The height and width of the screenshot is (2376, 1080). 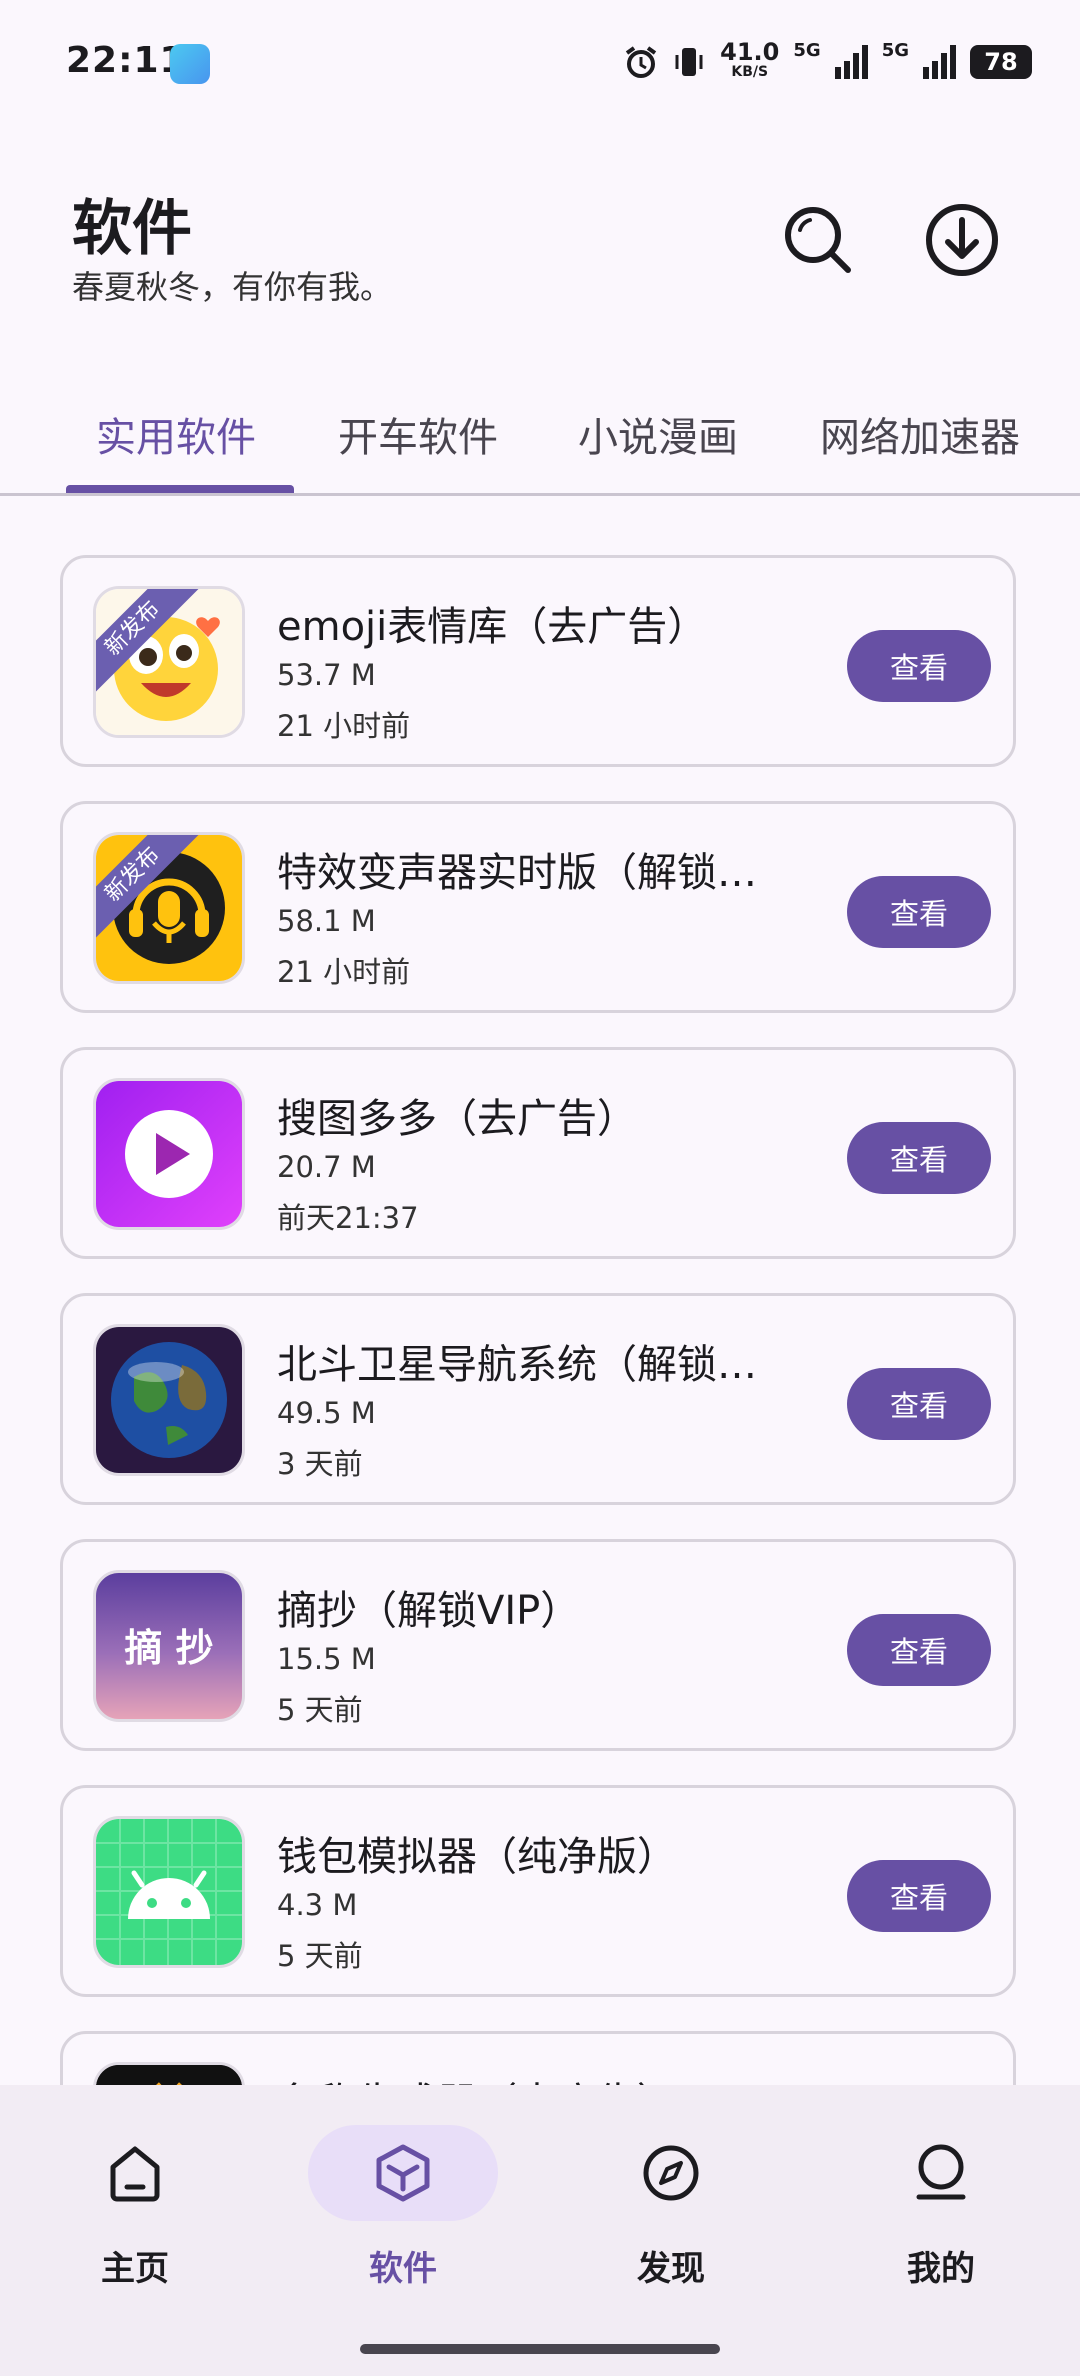 I want to click on list-item: 钱包模拟器（纯净版） 4.3 M 5 天前 查看, so click(x=538, y=1891).